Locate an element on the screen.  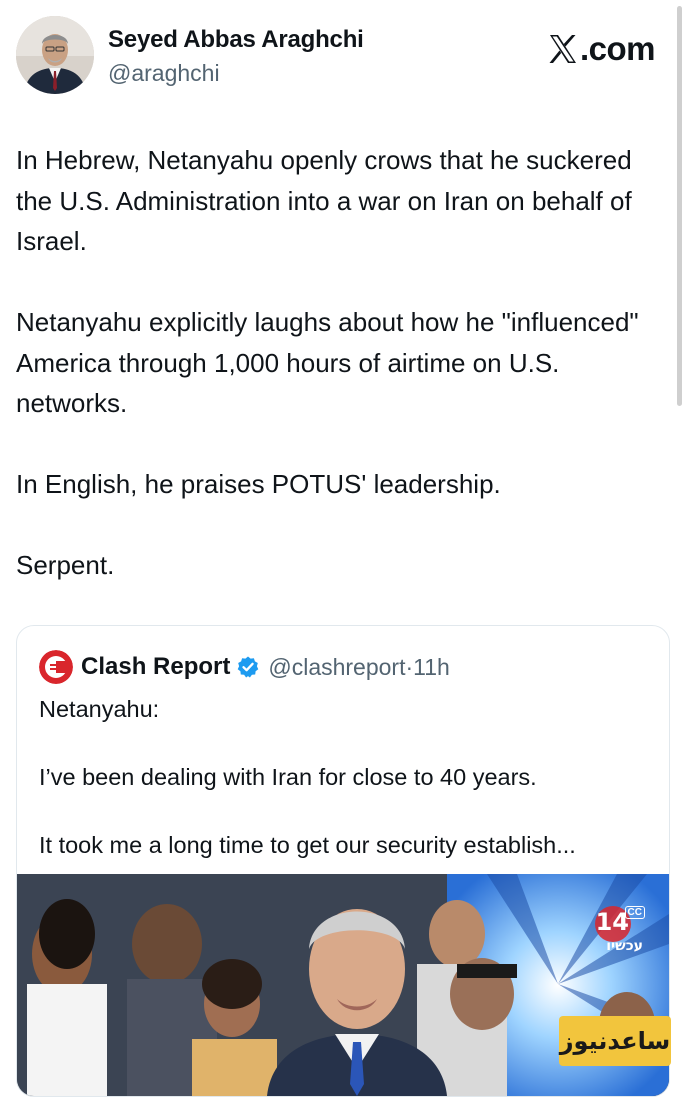
quoted-paragraph: Netanyahu: is located at coordinates (99, 709).